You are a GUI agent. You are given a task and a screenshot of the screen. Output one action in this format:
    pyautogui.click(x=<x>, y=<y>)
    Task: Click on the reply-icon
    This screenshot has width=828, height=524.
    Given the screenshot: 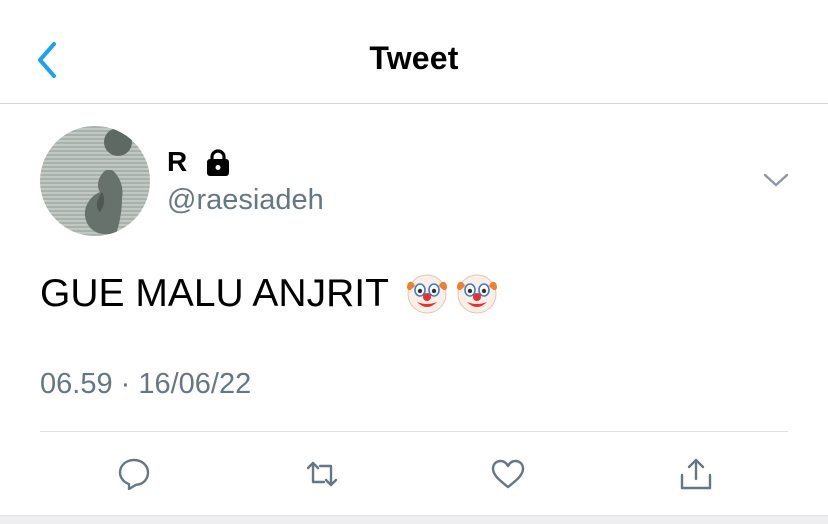 What is the action you would take?
    pyautogui.click(x=134, y=474)
    